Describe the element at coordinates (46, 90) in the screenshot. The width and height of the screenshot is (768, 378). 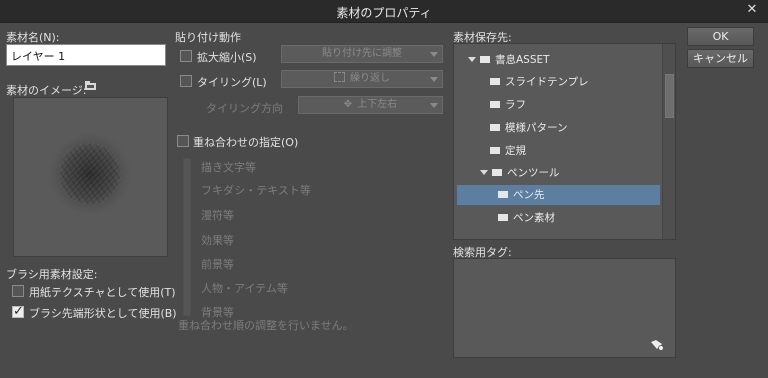
I see `material-image-label: 素材のイメージ:` at that location.